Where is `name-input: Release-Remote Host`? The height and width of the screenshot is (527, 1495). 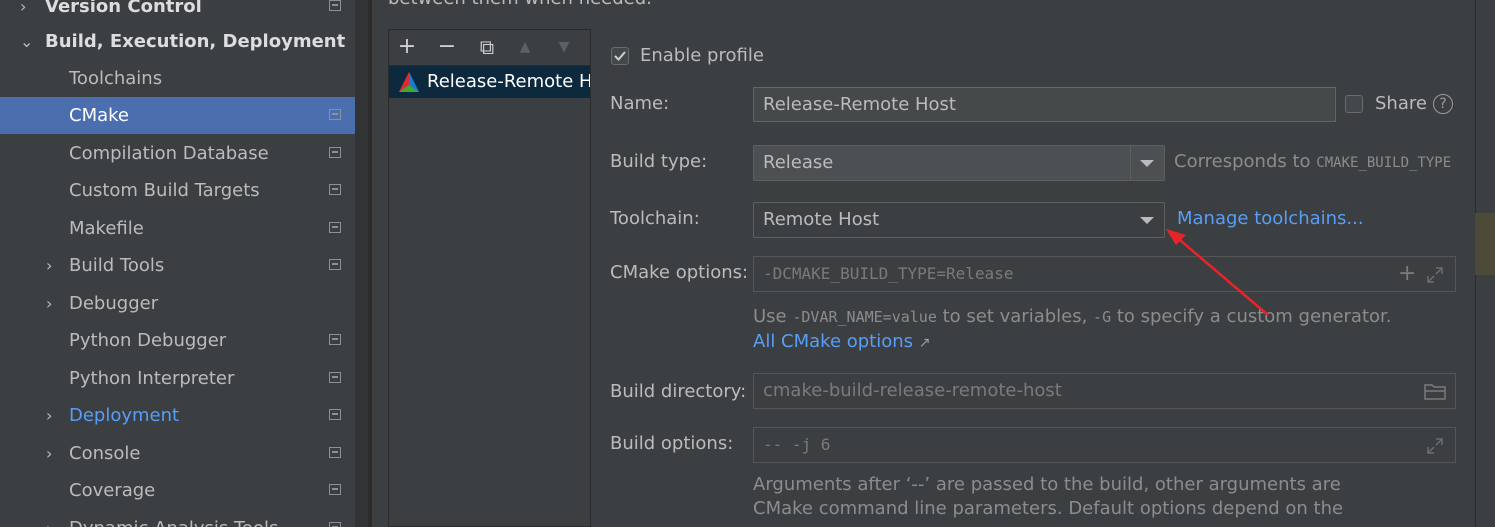
name-input: Release-Remote Host is located at coordinates (1044, 104).